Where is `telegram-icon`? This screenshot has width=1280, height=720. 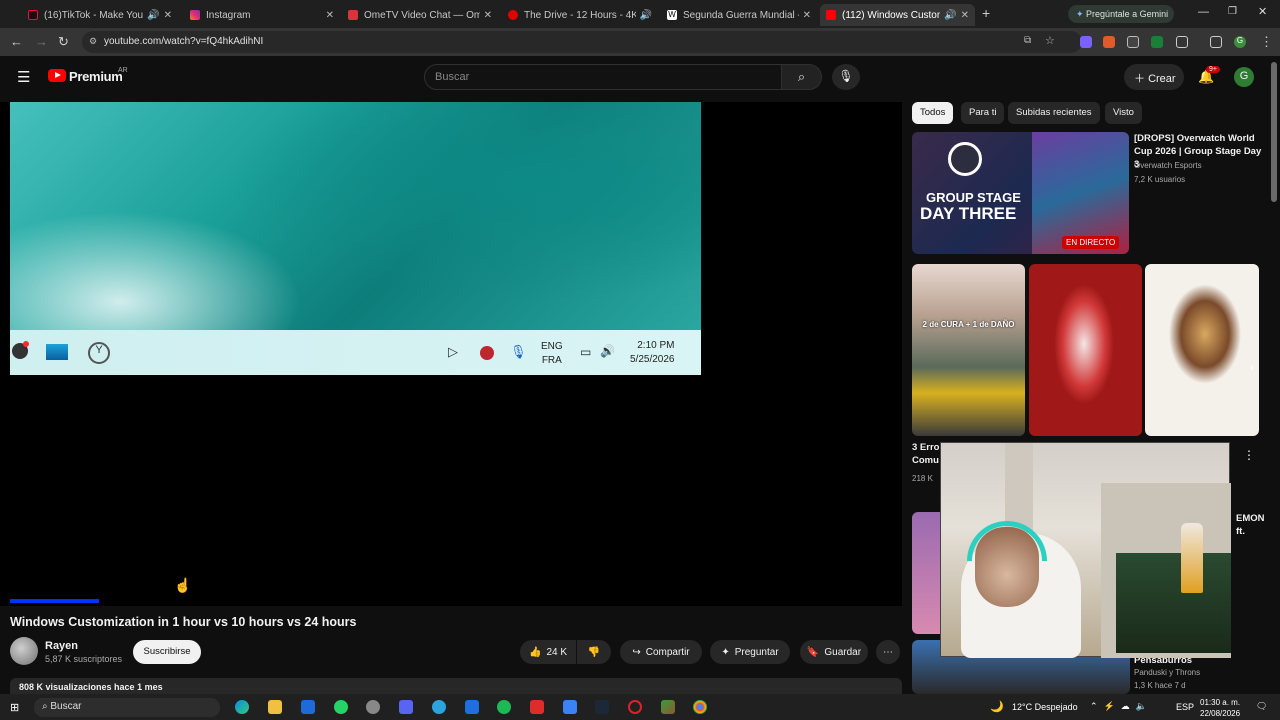 telegram-icon is located at coordinates (439, 707).